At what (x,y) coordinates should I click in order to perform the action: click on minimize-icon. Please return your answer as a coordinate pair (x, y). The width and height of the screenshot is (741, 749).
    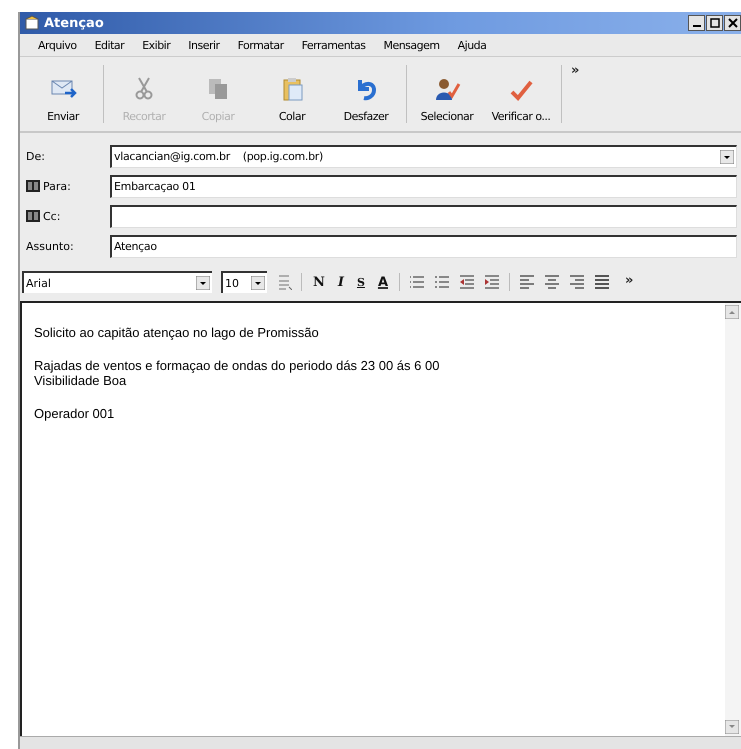
    Looking at the image, I should click on (696, 26).